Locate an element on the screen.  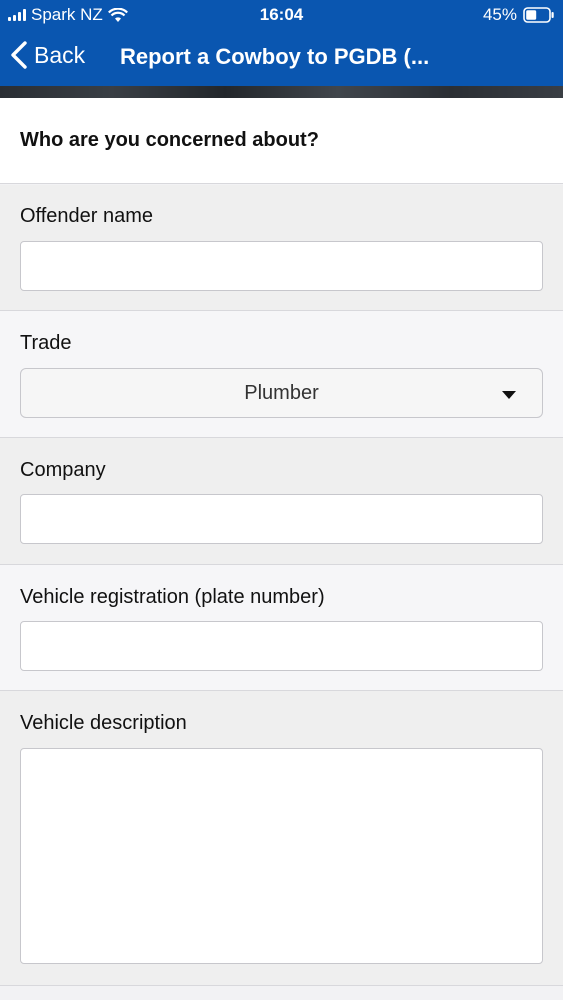
offender-name-input is located at coordinates (281, 266).